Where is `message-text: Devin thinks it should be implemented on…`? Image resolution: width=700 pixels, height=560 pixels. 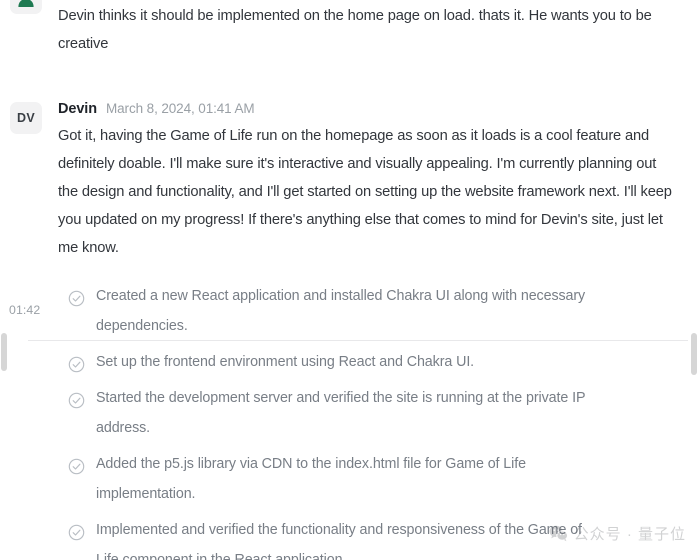 message-text: Devin thinks it should be implemented on… is located at coordinates (355, 29).